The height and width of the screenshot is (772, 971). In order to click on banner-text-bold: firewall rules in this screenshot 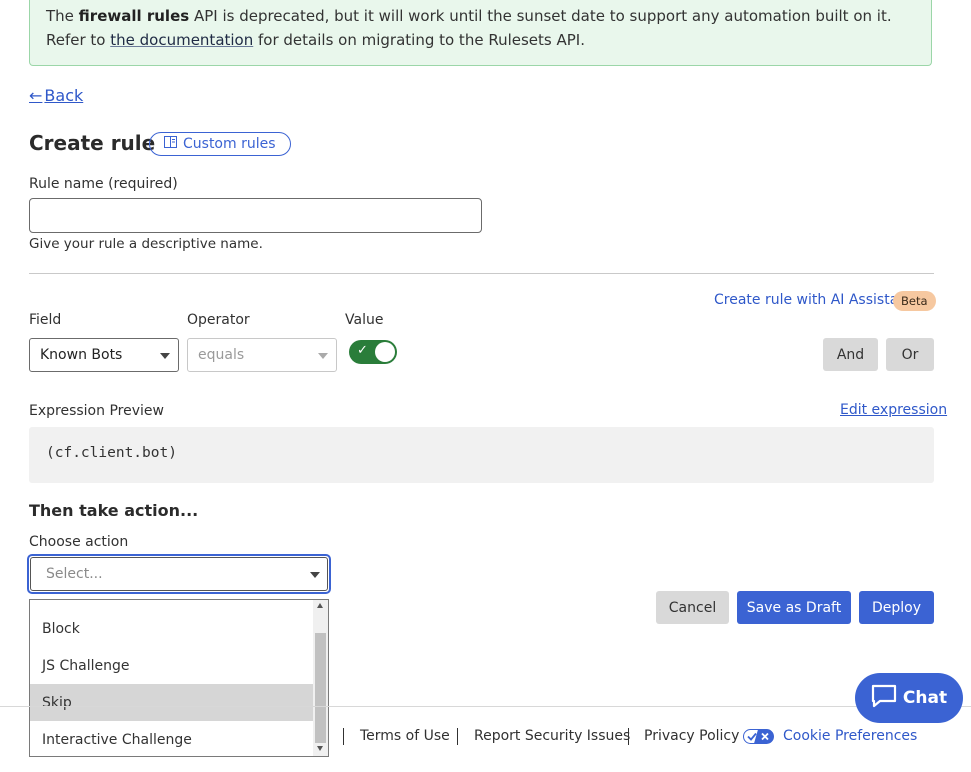, I will do `click(134, 16)`.